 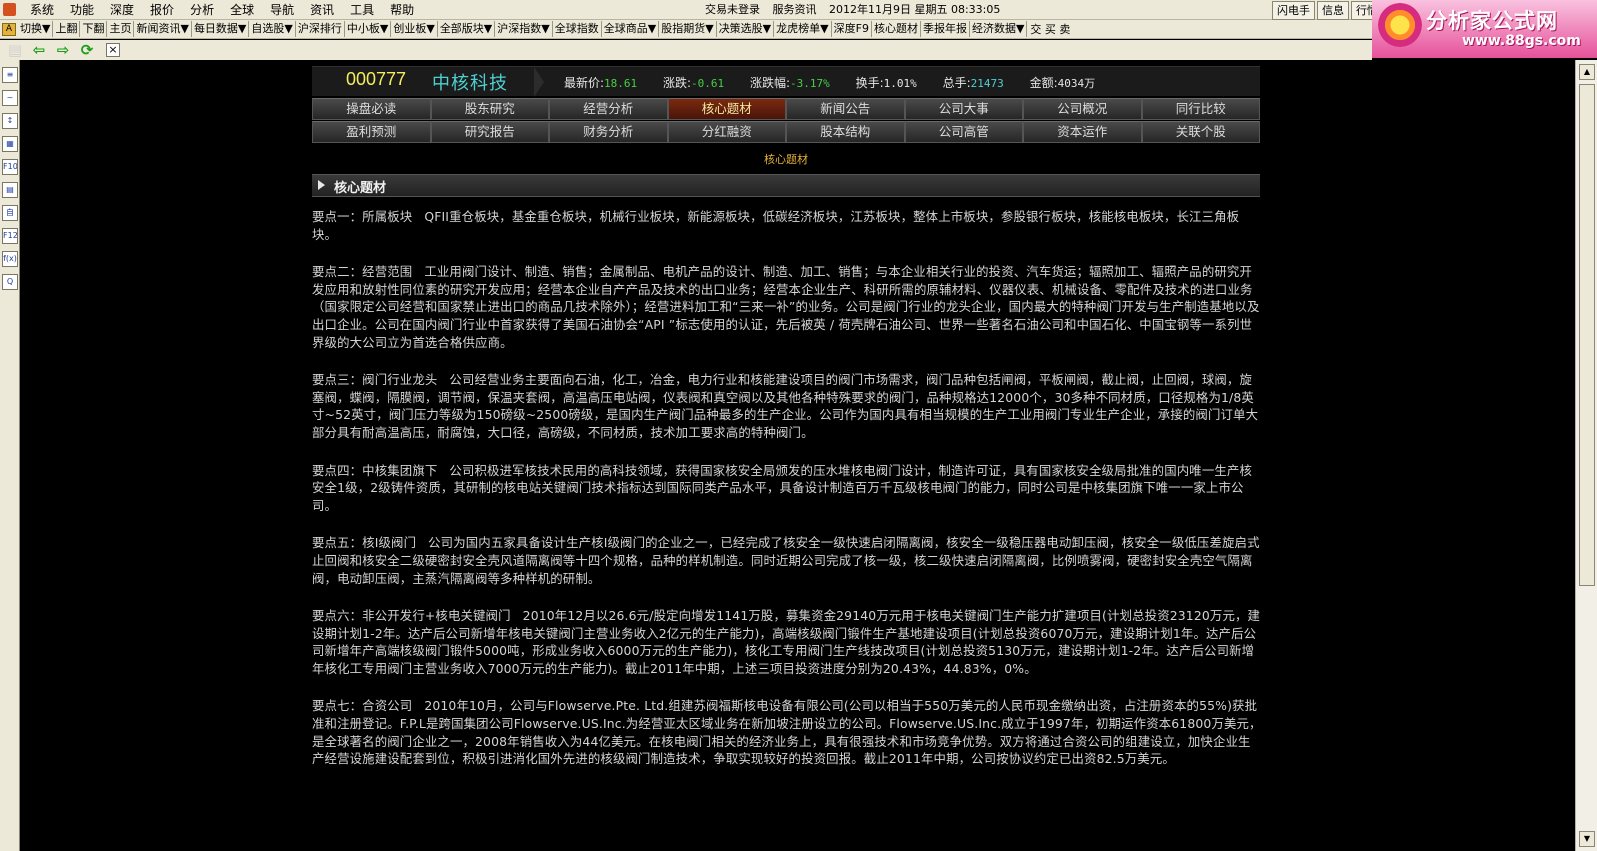 I want to click on scroll-up-icon: ▲, so click(x=1587, y=72).